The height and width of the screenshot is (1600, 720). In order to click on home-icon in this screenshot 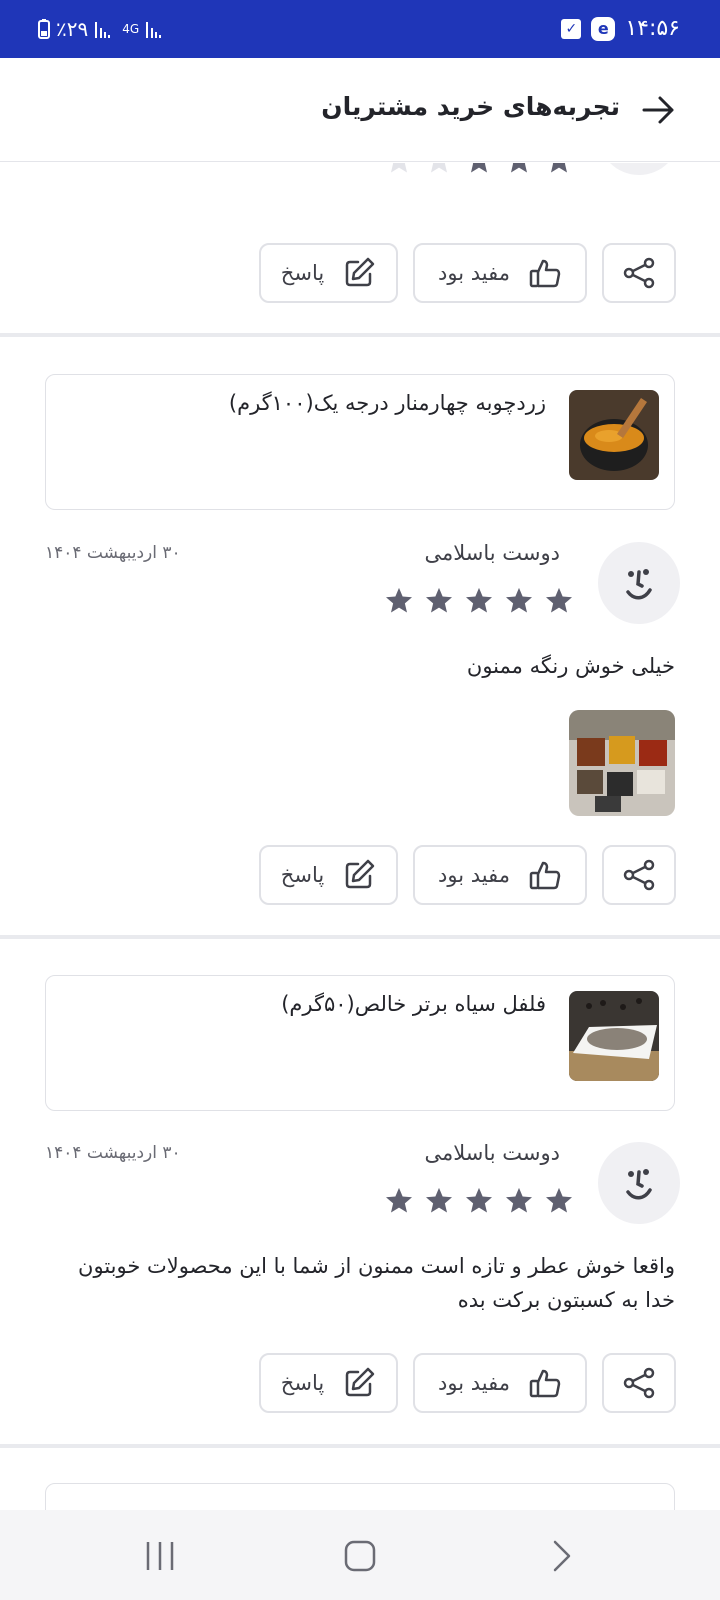, I will do `click(360, 1556)`.